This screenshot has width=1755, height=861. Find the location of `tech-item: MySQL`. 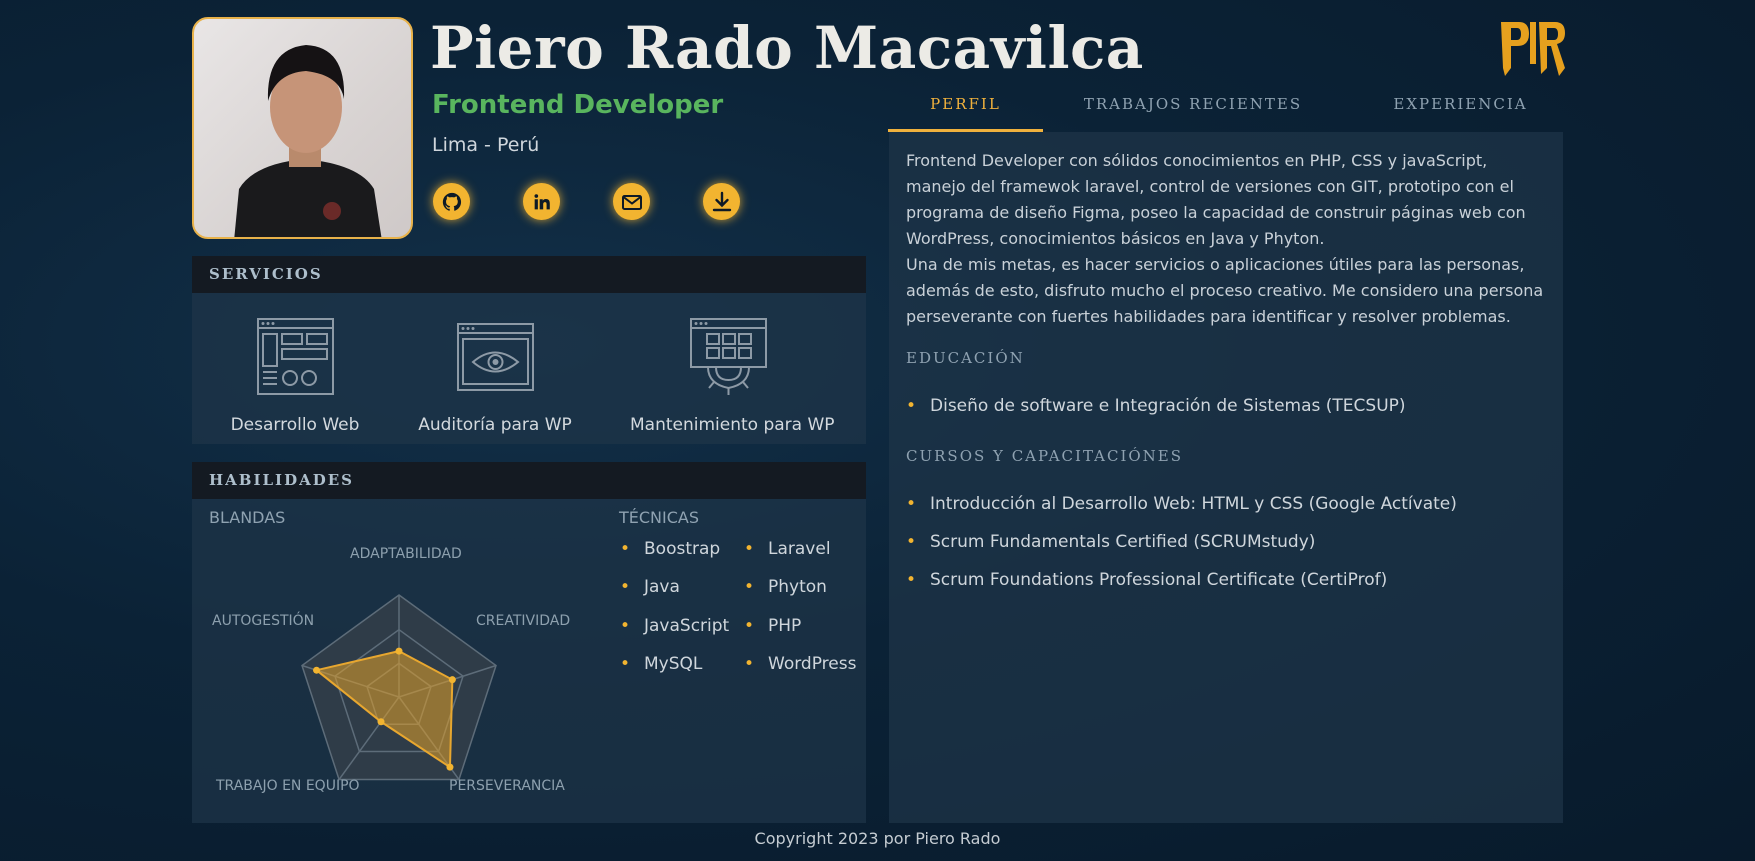

tech-item: MySQL is located at coordinates (661, 664).